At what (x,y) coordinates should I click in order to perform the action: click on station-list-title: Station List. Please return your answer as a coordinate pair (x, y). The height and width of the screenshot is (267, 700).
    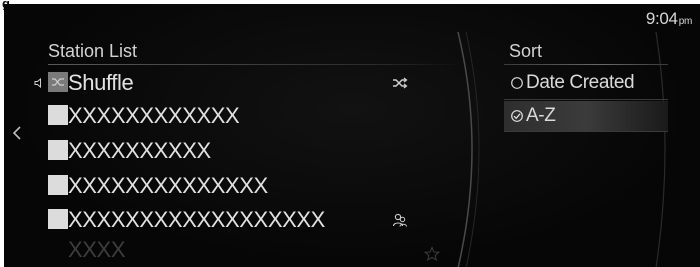
    Looking at the image, I should click on (93, 51).